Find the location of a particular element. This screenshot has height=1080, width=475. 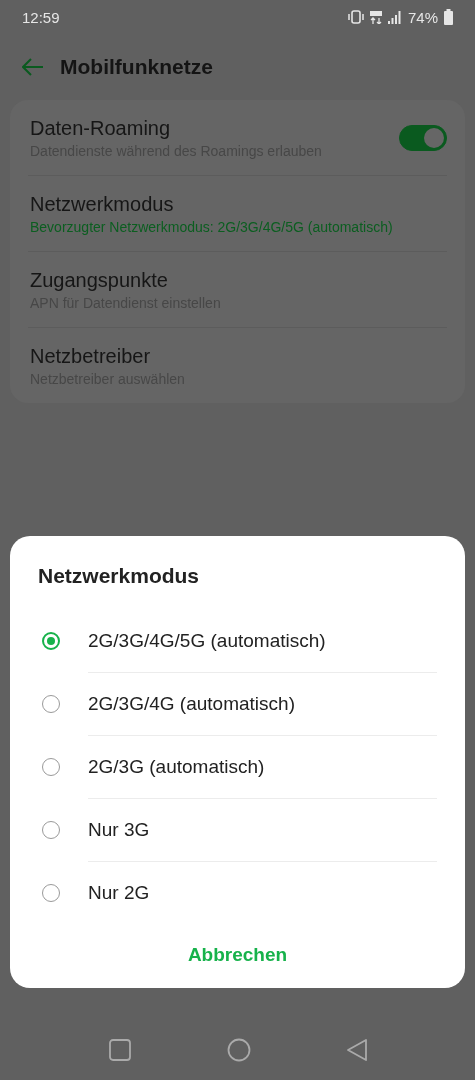

home-icon is located at coordinates (238, 1050).